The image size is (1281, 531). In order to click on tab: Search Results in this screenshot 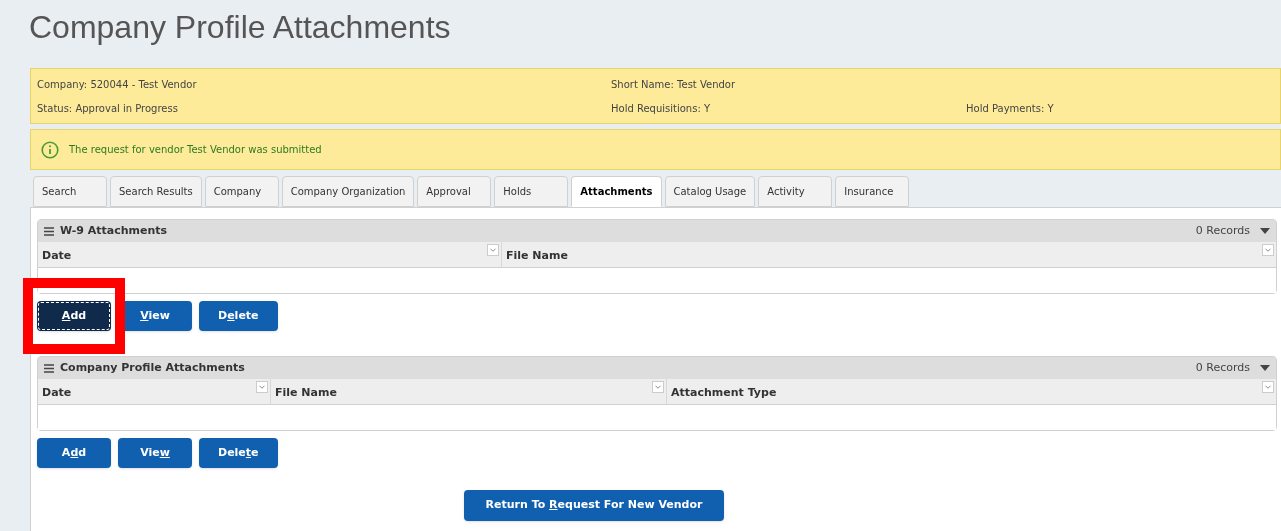, I will do `click(156, 191)`.